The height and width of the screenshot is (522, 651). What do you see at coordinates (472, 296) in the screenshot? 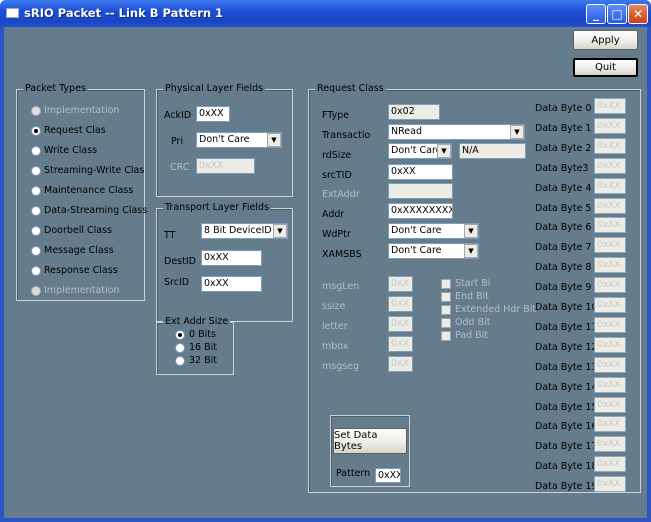
I see `bit-label: End Bit` at bounding box center [472, 296].